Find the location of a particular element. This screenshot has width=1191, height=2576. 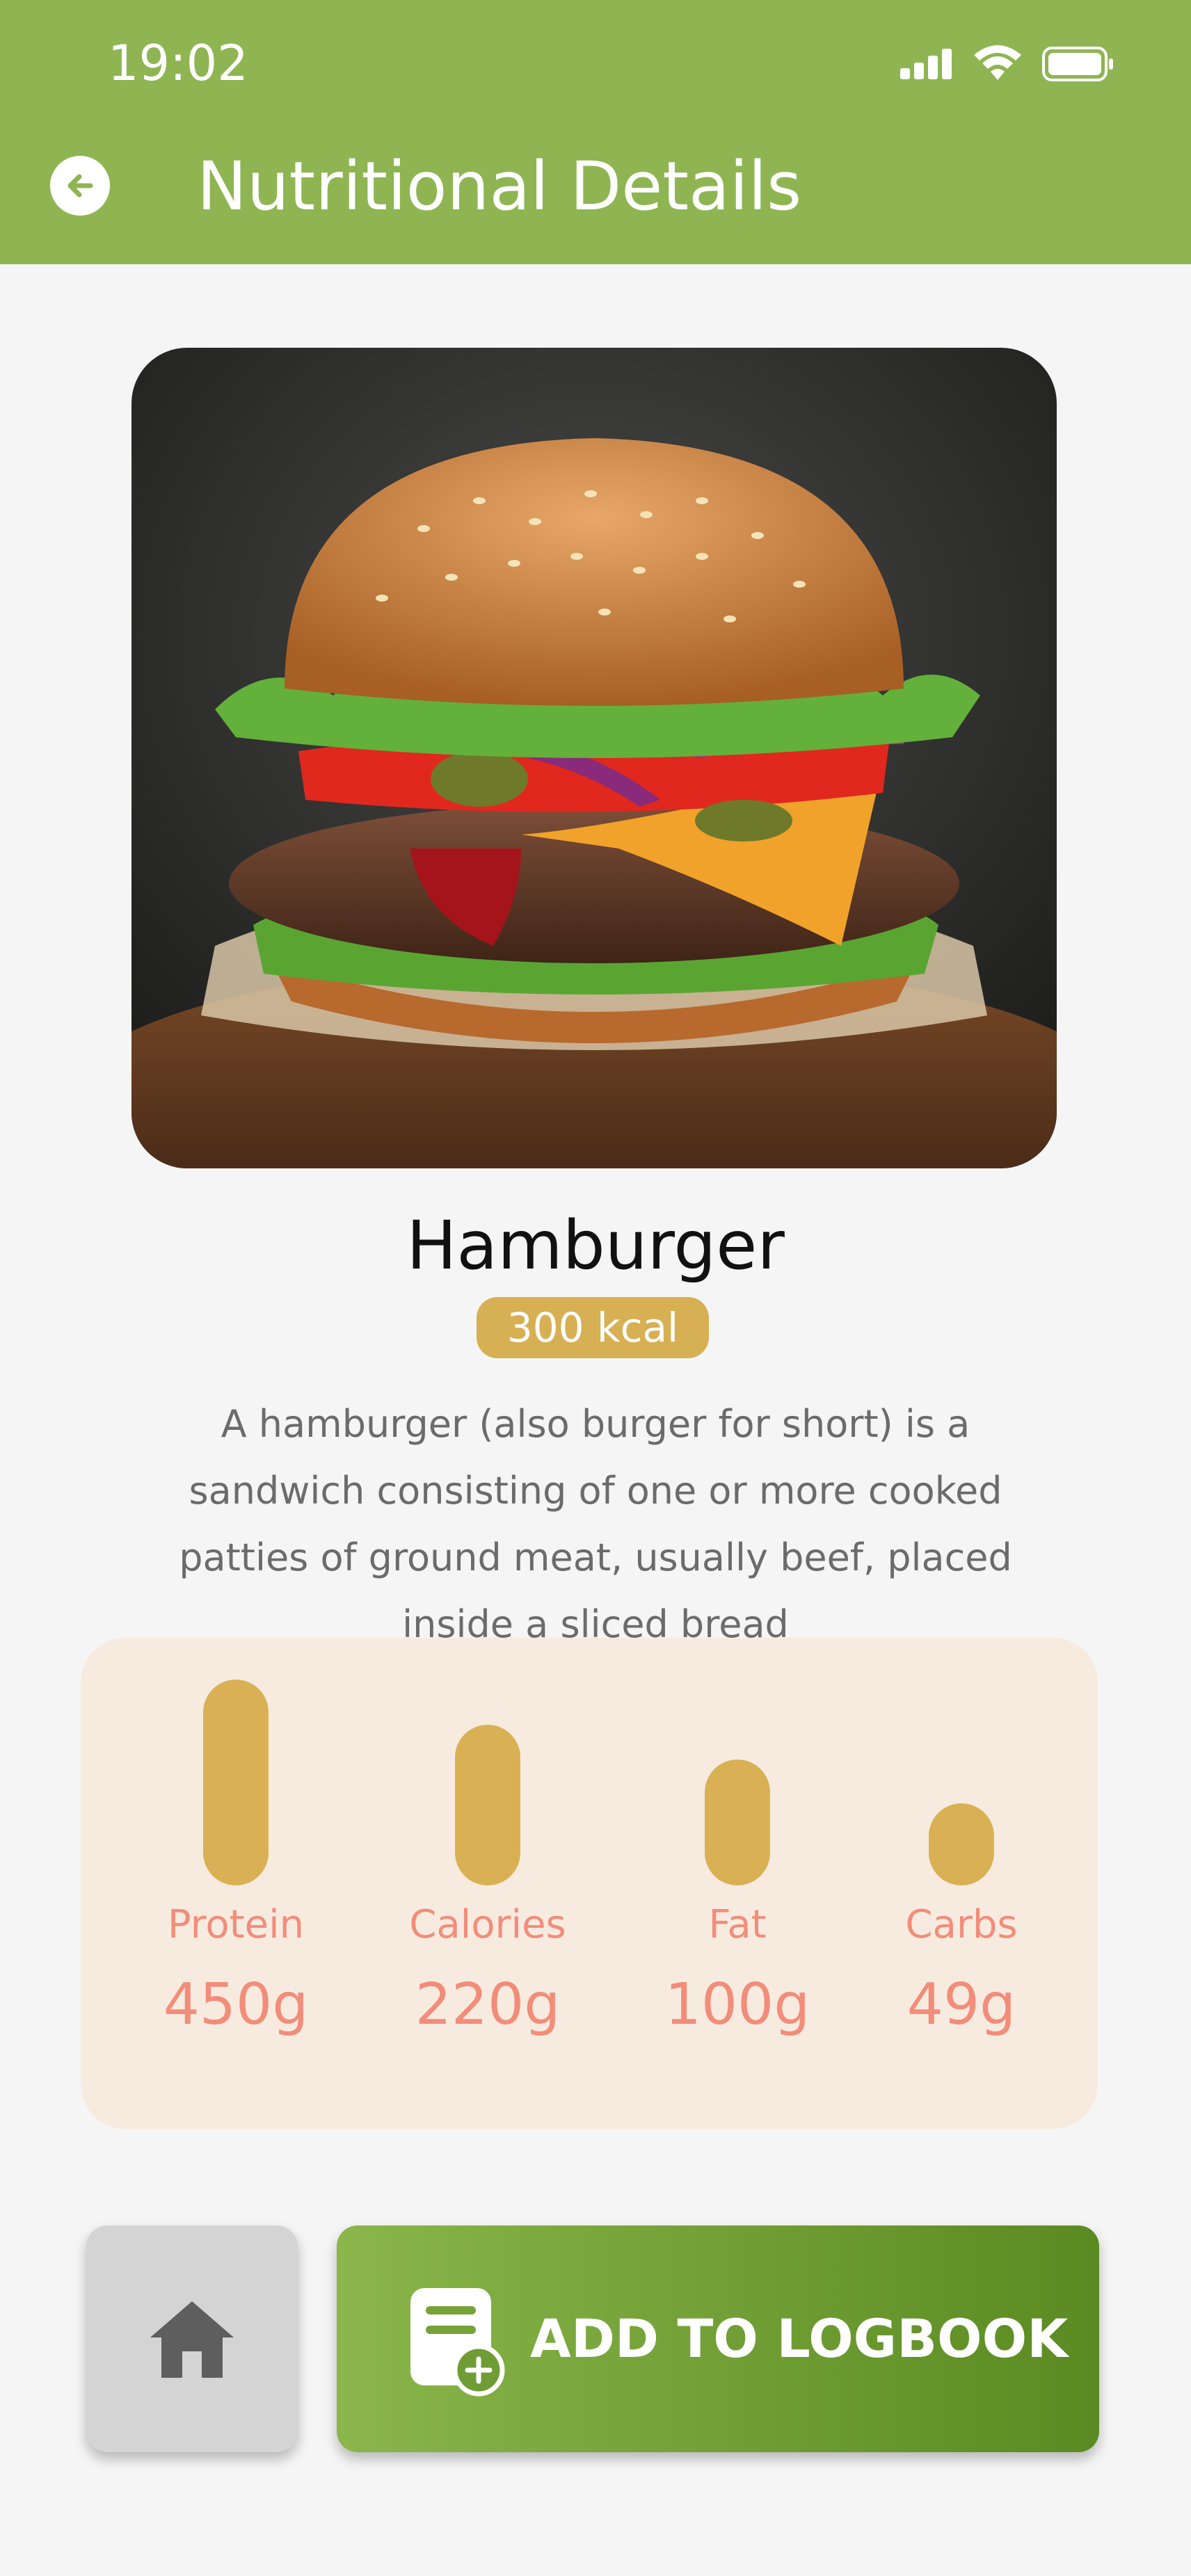

add-to-logbook-label: ADD TO LOGBOOK is located at coordinates (799, 2338).